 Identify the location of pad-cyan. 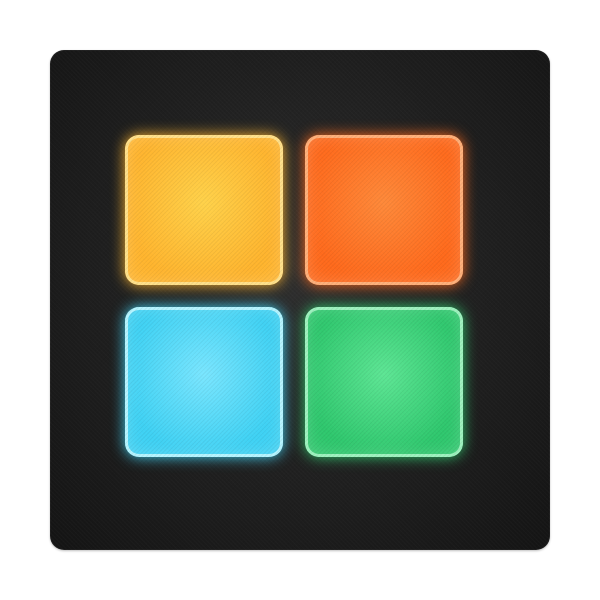
(204, 382).